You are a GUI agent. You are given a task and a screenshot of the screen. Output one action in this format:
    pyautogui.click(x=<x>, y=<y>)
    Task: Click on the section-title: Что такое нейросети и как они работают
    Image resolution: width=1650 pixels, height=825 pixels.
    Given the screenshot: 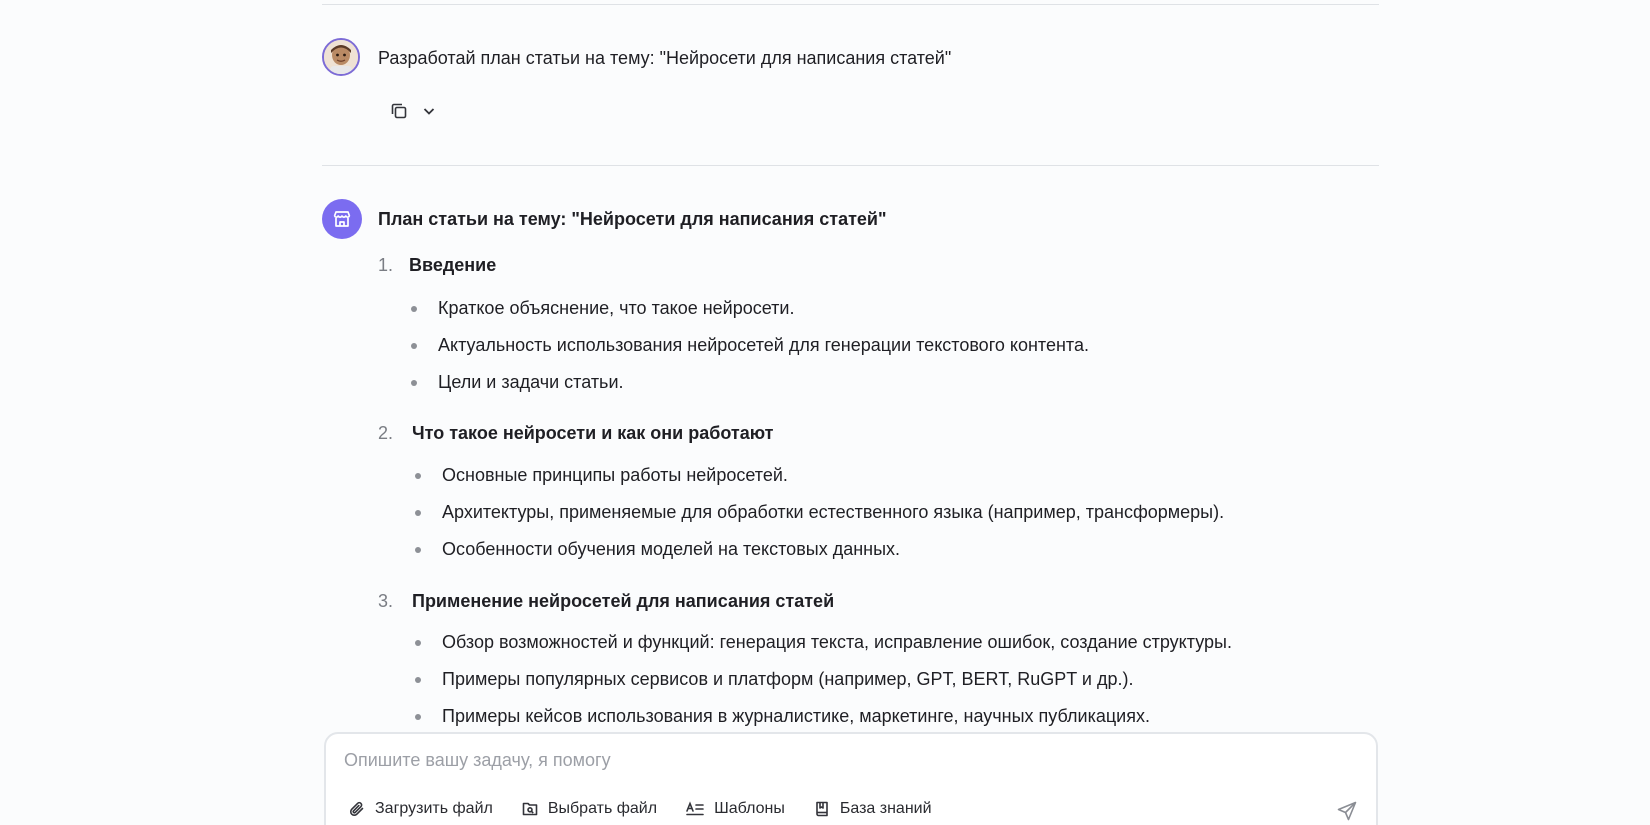 What is the action you would take?
    pyautogui.click(x=593, y=433)
    